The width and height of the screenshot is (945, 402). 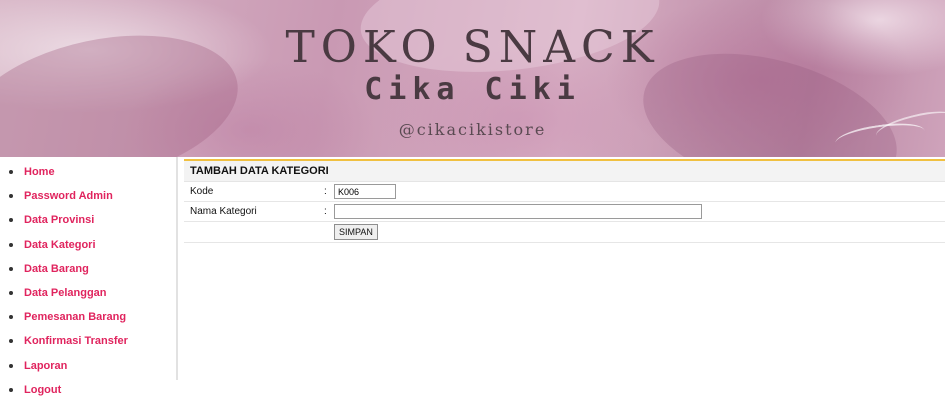 I want to click on sidebar-item-laporan: Laporan, so click(x=88, y=366).